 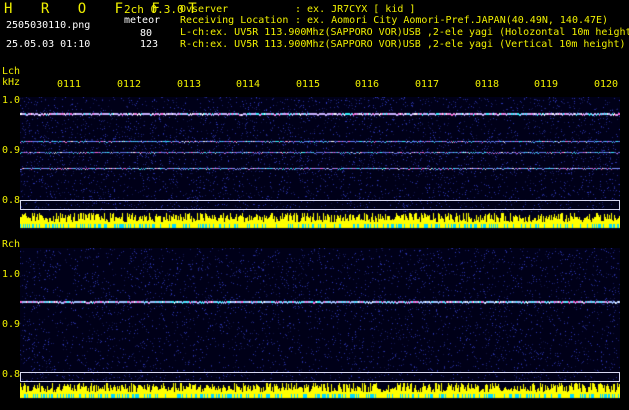 I want to click on lch-y-label: 1.0, so click(x=11, y=100).